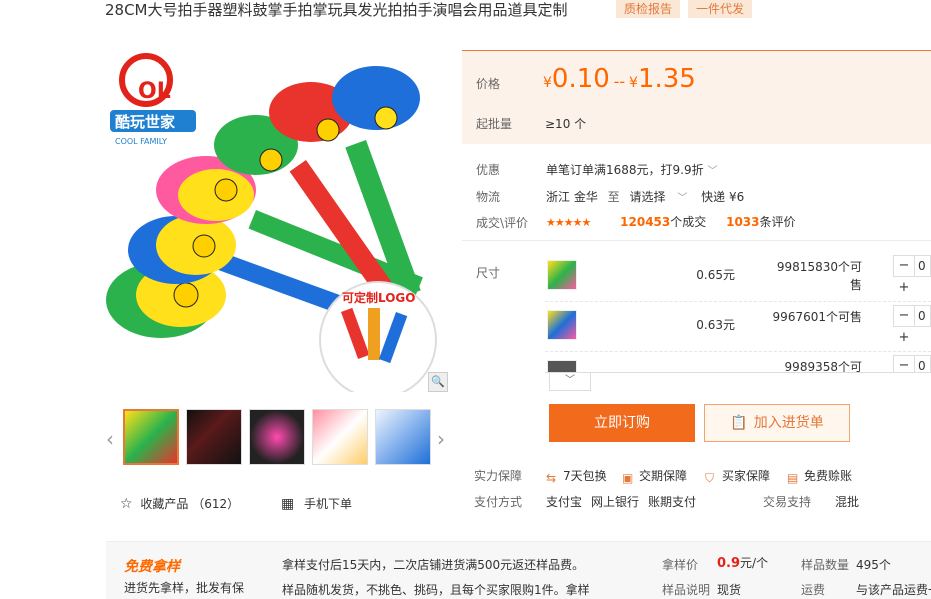  Describe the element at coordinates (723, 197) in the screenshot. I see `shipping-fee: 快递 ¥6` at that location.